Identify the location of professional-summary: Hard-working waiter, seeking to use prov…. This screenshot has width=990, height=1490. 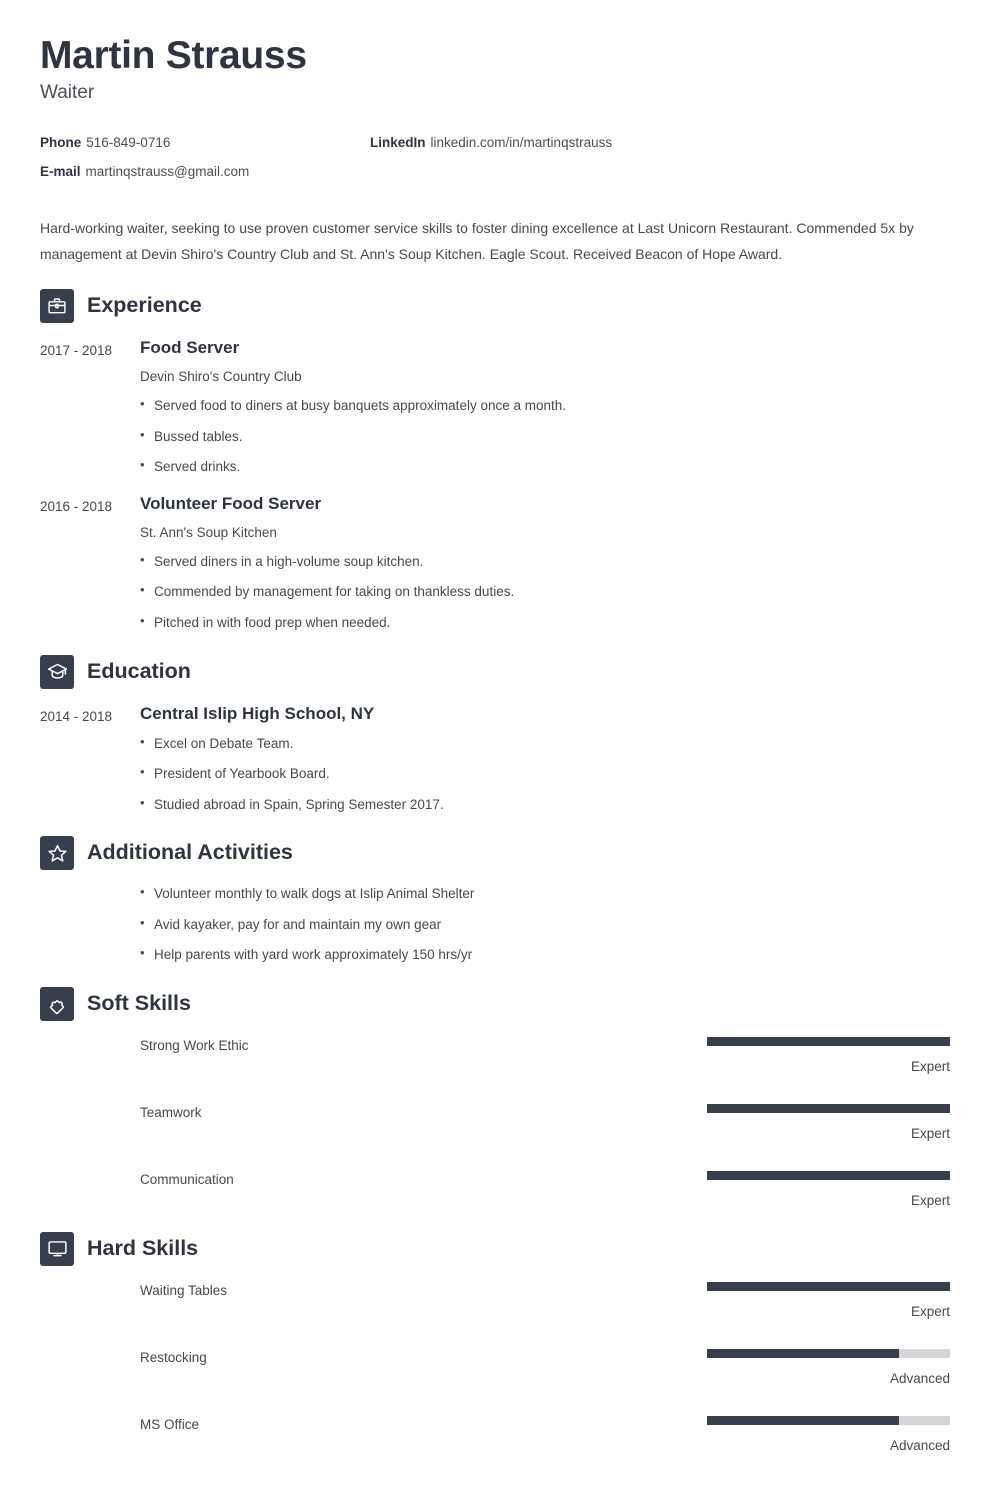
(477, 241).